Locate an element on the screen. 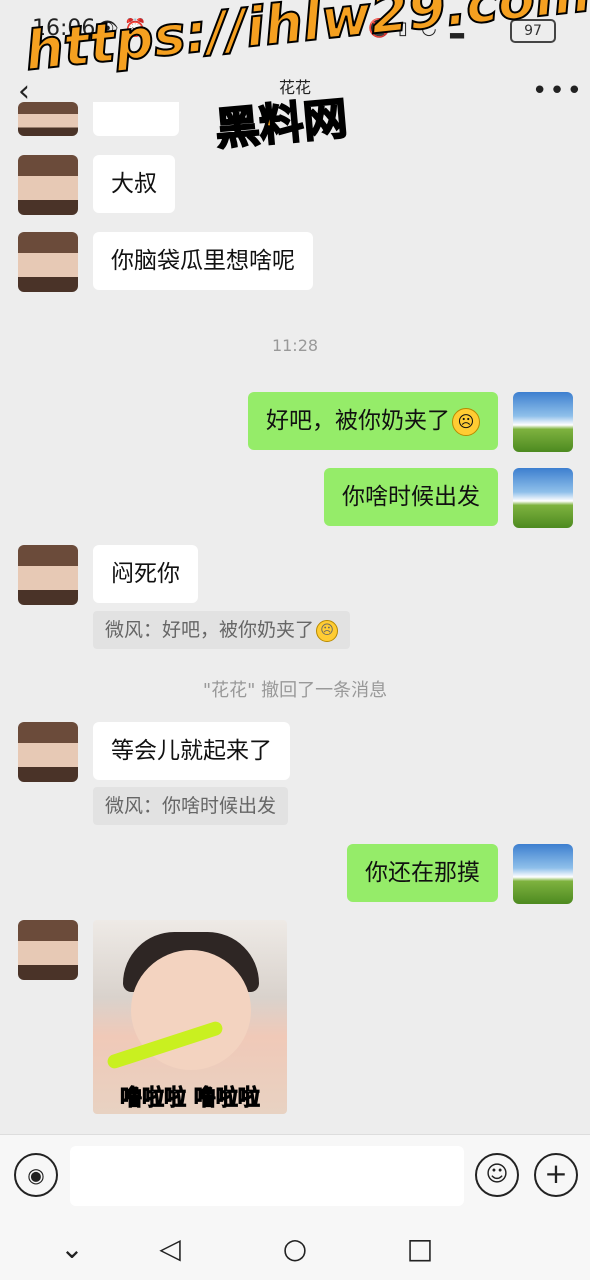 This screenshot has height=1280, width=590. watermark-site-name: 黑料网 is located at coordinates (281, 124).